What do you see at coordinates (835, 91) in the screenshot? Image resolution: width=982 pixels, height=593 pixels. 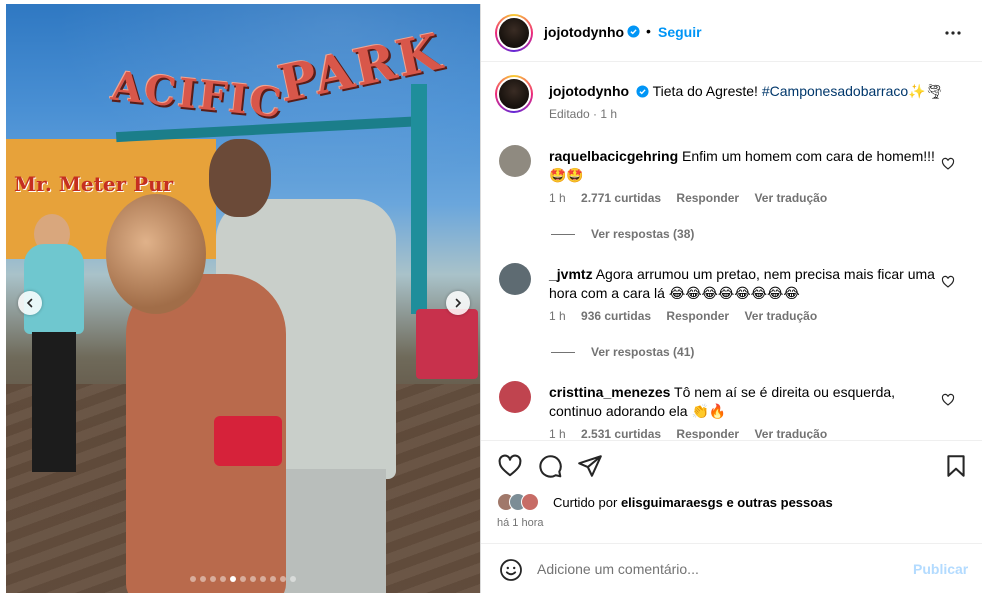 I see `caption-hashtag: #Camponesadobarraco` at bounding box center [835, 91].